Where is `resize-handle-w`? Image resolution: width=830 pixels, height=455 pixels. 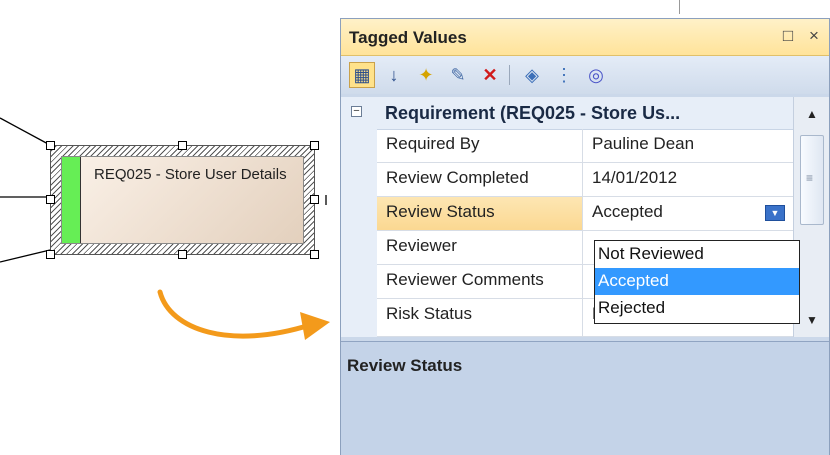
resize-handle-w is located at coordinates (50, 199).